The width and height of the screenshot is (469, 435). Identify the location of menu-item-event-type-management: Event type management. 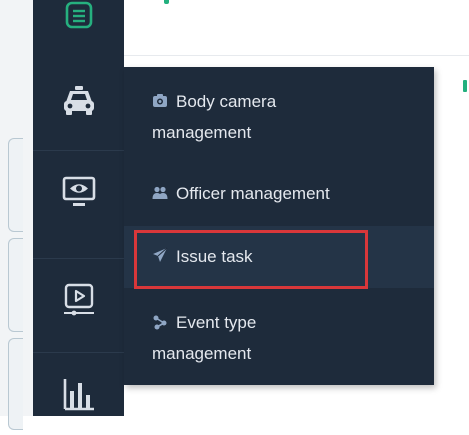
(279, 339).